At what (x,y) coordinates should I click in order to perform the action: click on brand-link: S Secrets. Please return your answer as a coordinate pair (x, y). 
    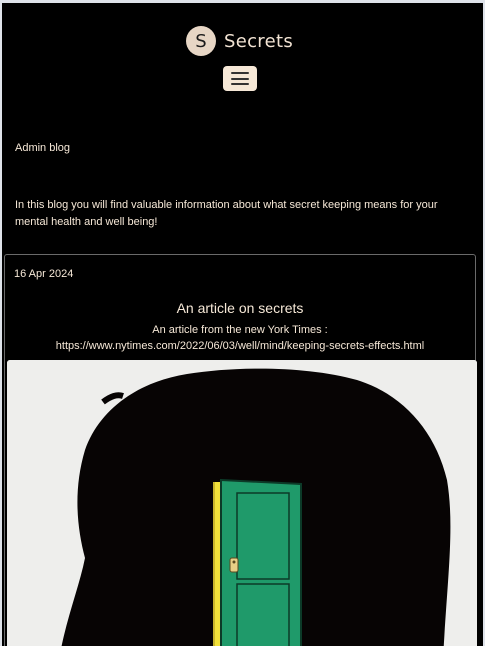
    Looking at the image, I should click on (239, 41).